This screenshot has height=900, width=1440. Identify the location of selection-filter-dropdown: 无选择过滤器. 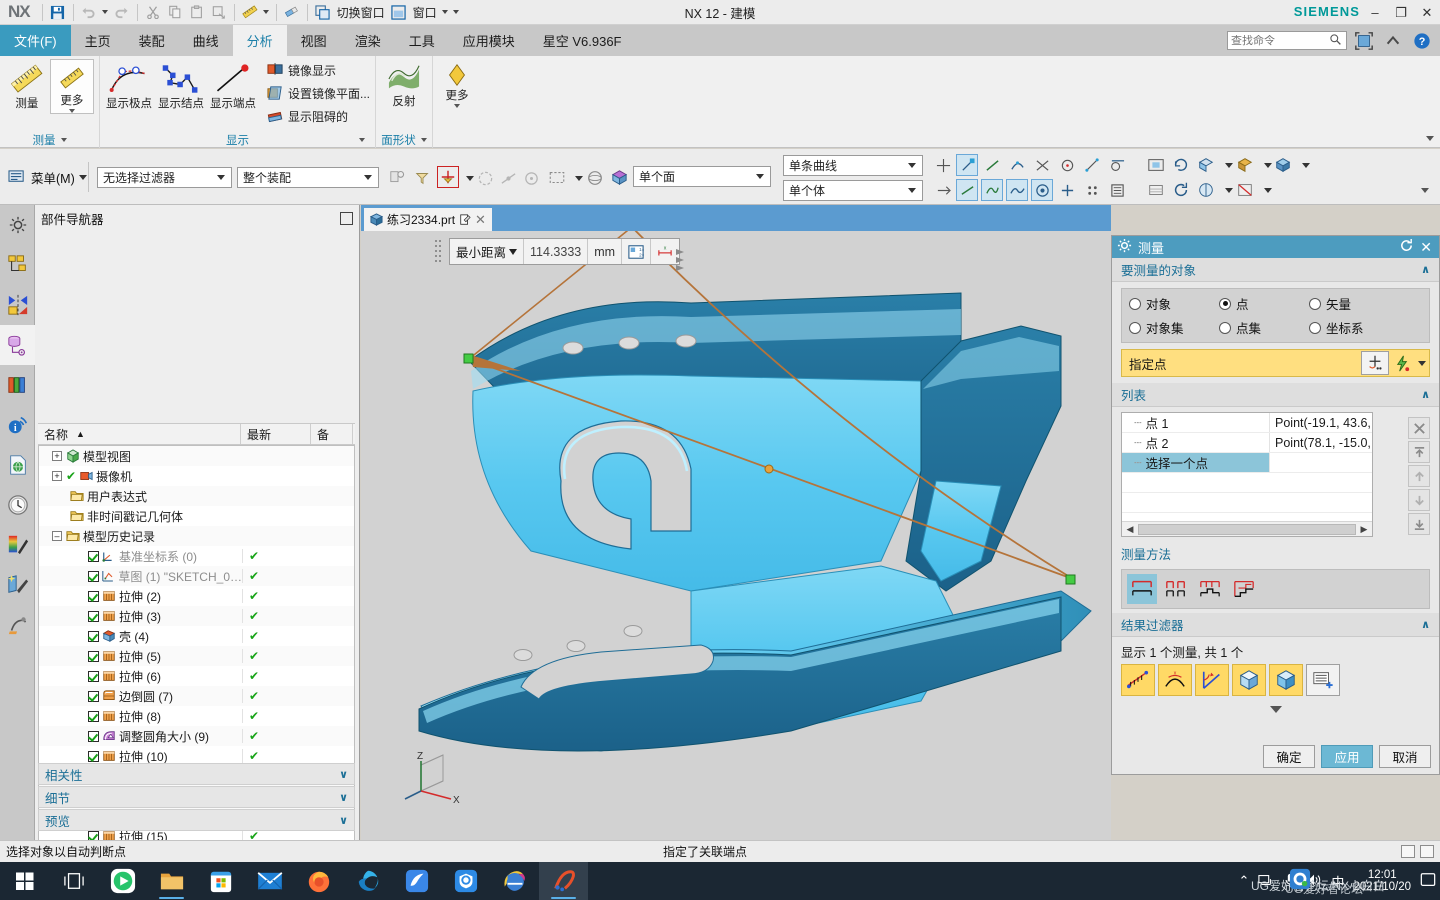
(164, 177).